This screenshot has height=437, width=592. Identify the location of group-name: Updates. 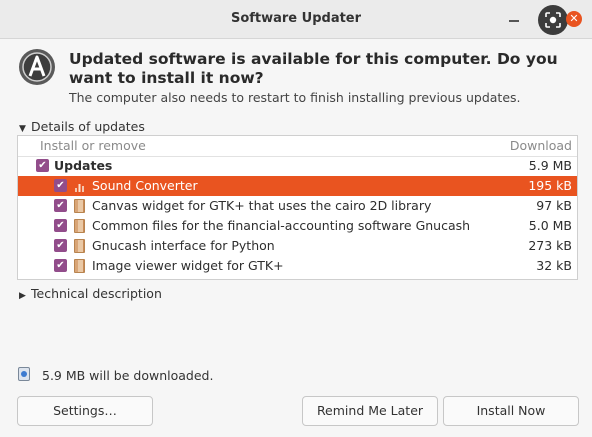
(83, 165).